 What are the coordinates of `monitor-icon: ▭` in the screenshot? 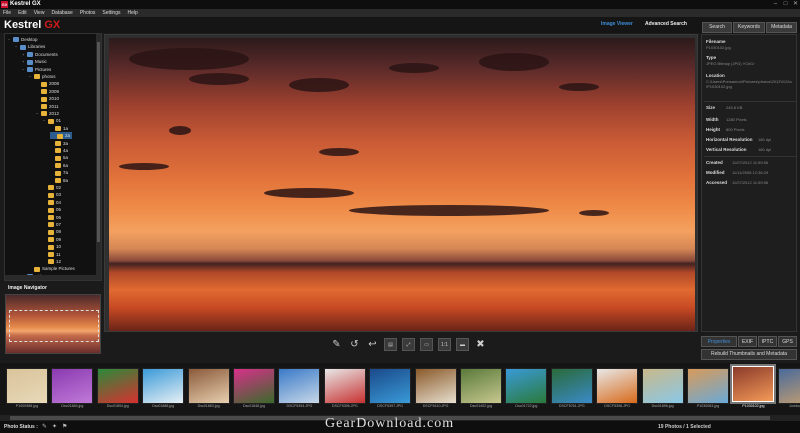 It's located at (426, 344).